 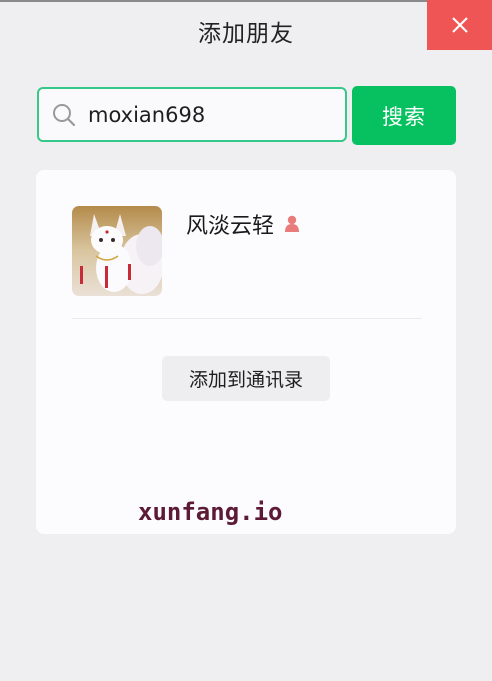 I want to click on watermark: xunfang.io, so click(x=210, y=512).